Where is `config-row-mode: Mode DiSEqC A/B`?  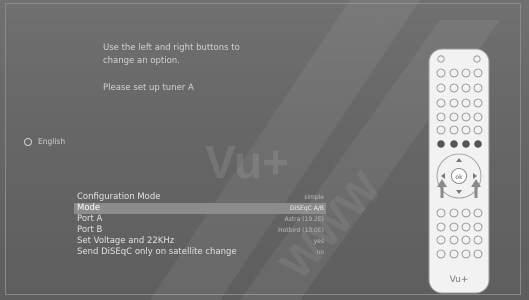
config-row-mode: Mode DiSEqC A/B is located at coordinates (200, 208).